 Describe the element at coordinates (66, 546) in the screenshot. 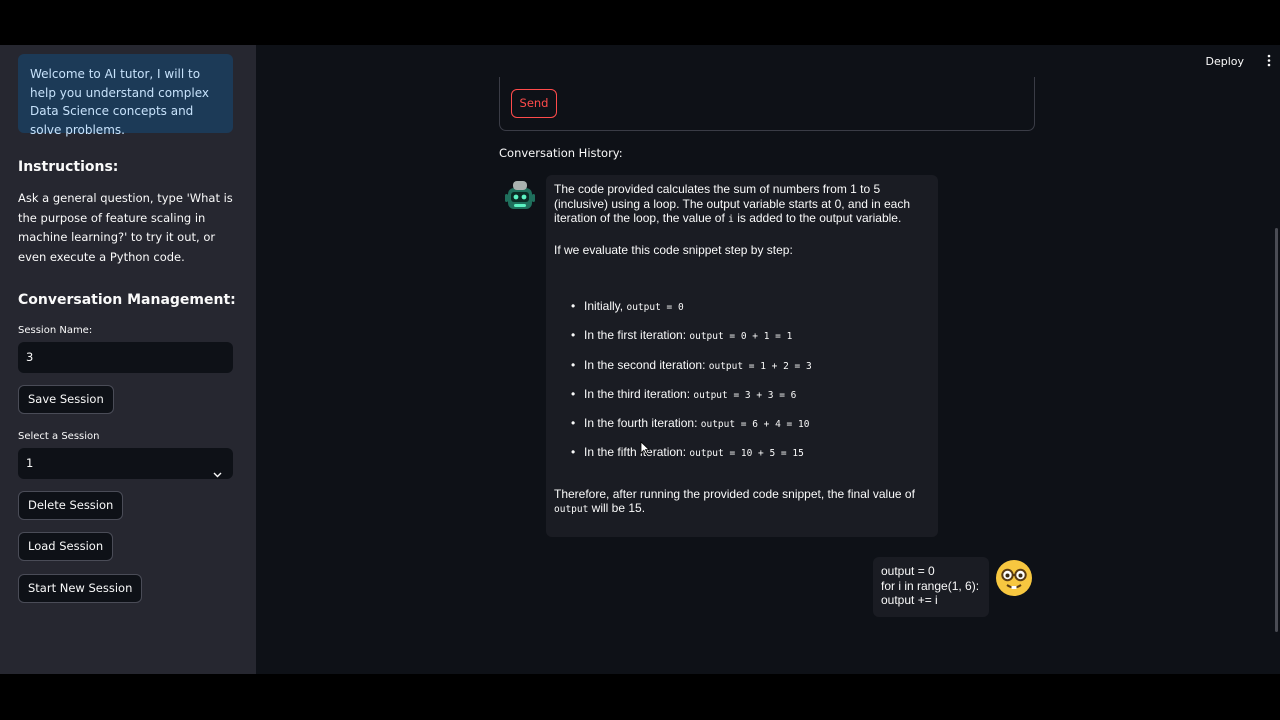

I see `load-session-button: Load Session` at that location.